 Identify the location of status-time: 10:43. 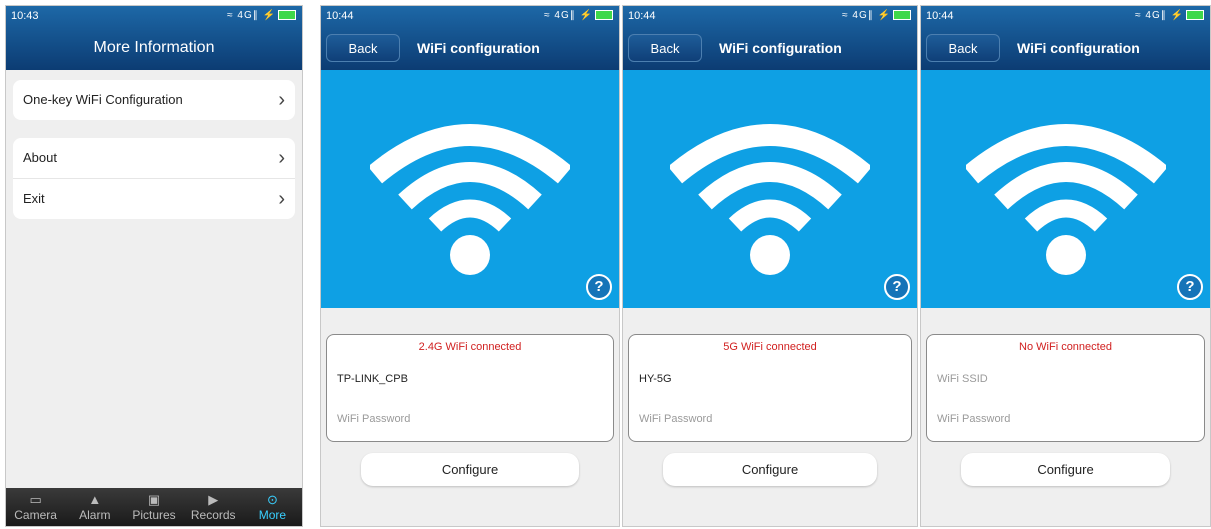
(25, 16).